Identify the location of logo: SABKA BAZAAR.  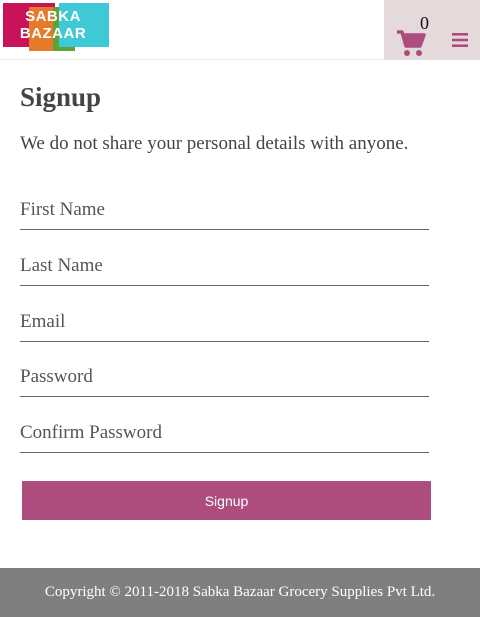
(56, 27).